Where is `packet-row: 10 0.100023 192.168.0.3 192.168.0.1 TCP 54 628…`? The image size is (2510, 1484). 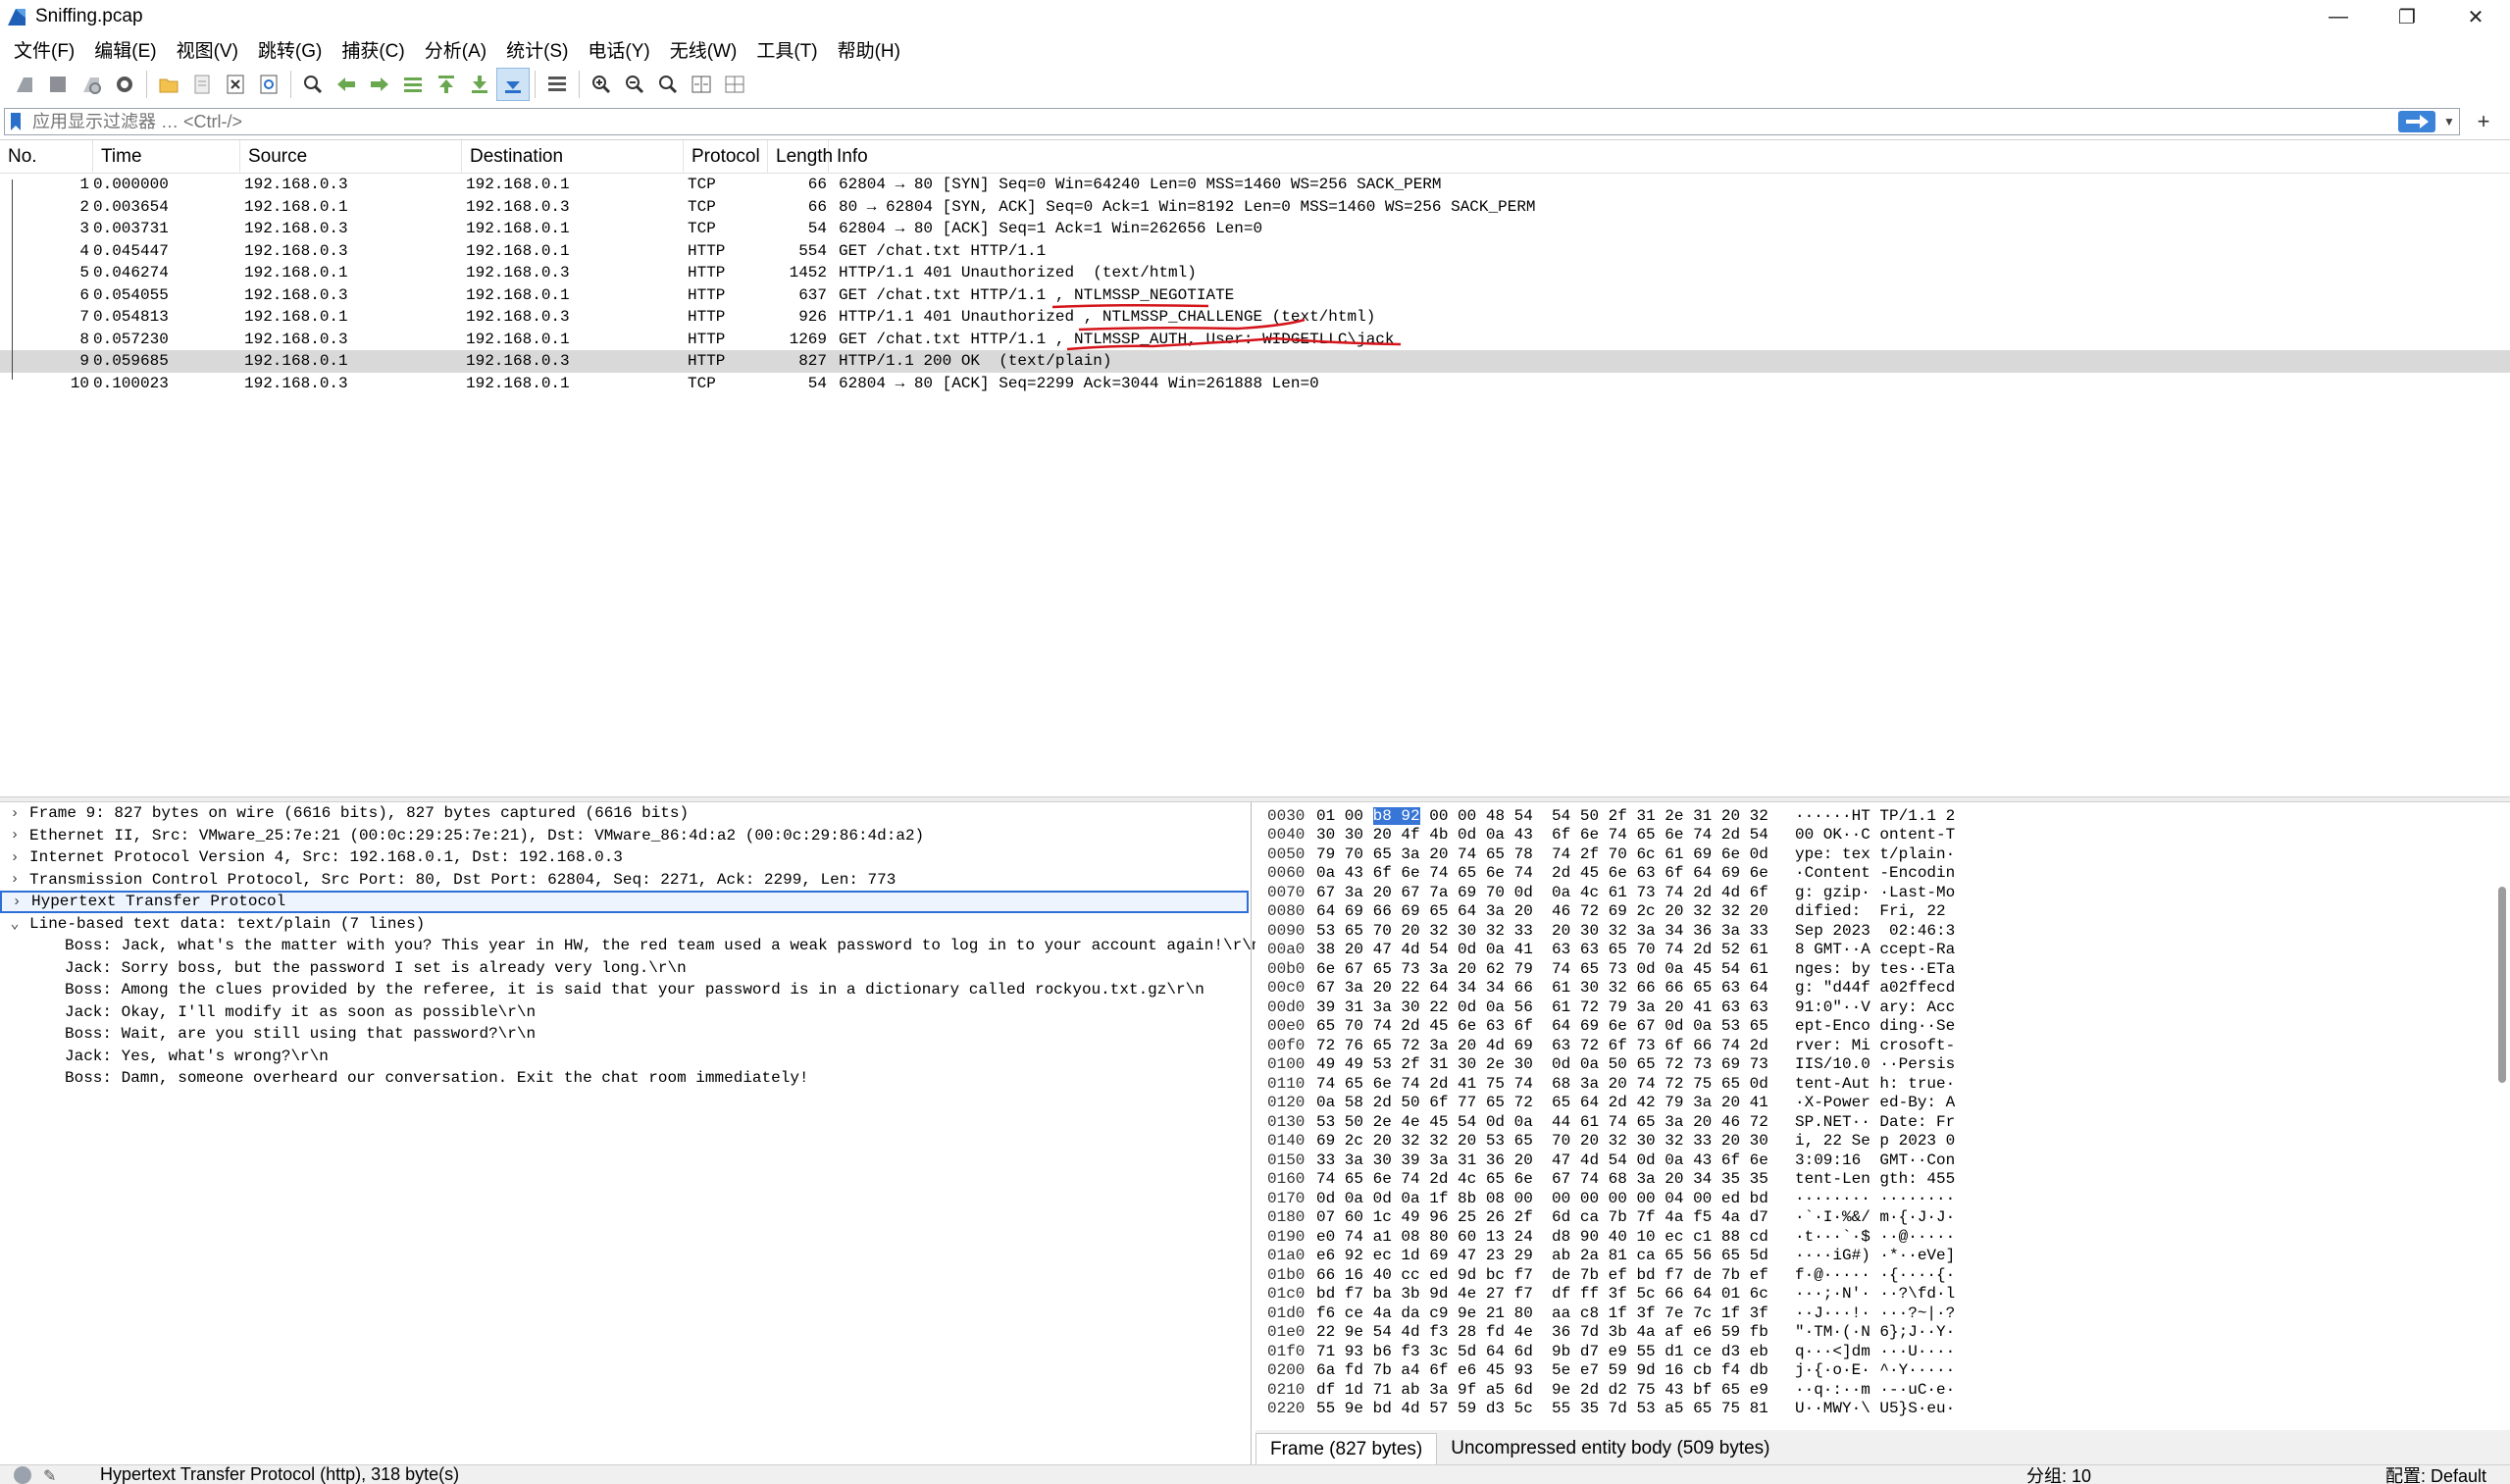
packet-row: 10 0.100023 192.168.0.3 192.168.0.1 TCP 54 628… is located at coordinates (1255, 384).